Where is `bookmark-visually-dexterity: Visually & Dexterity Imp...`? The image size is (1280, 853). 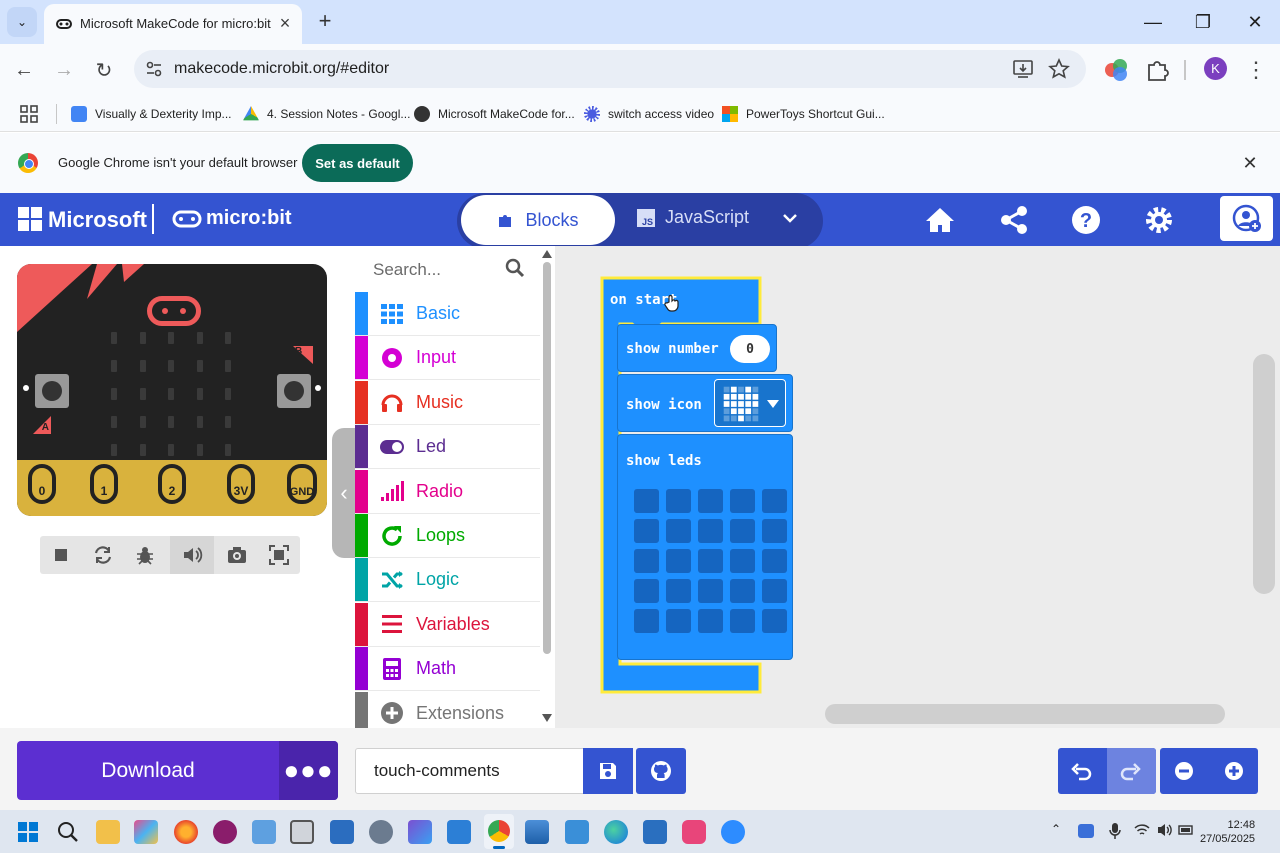
bookmark-visually-dexterity: Visually & Dexterity Imp... is located at coordinates (151, 114).